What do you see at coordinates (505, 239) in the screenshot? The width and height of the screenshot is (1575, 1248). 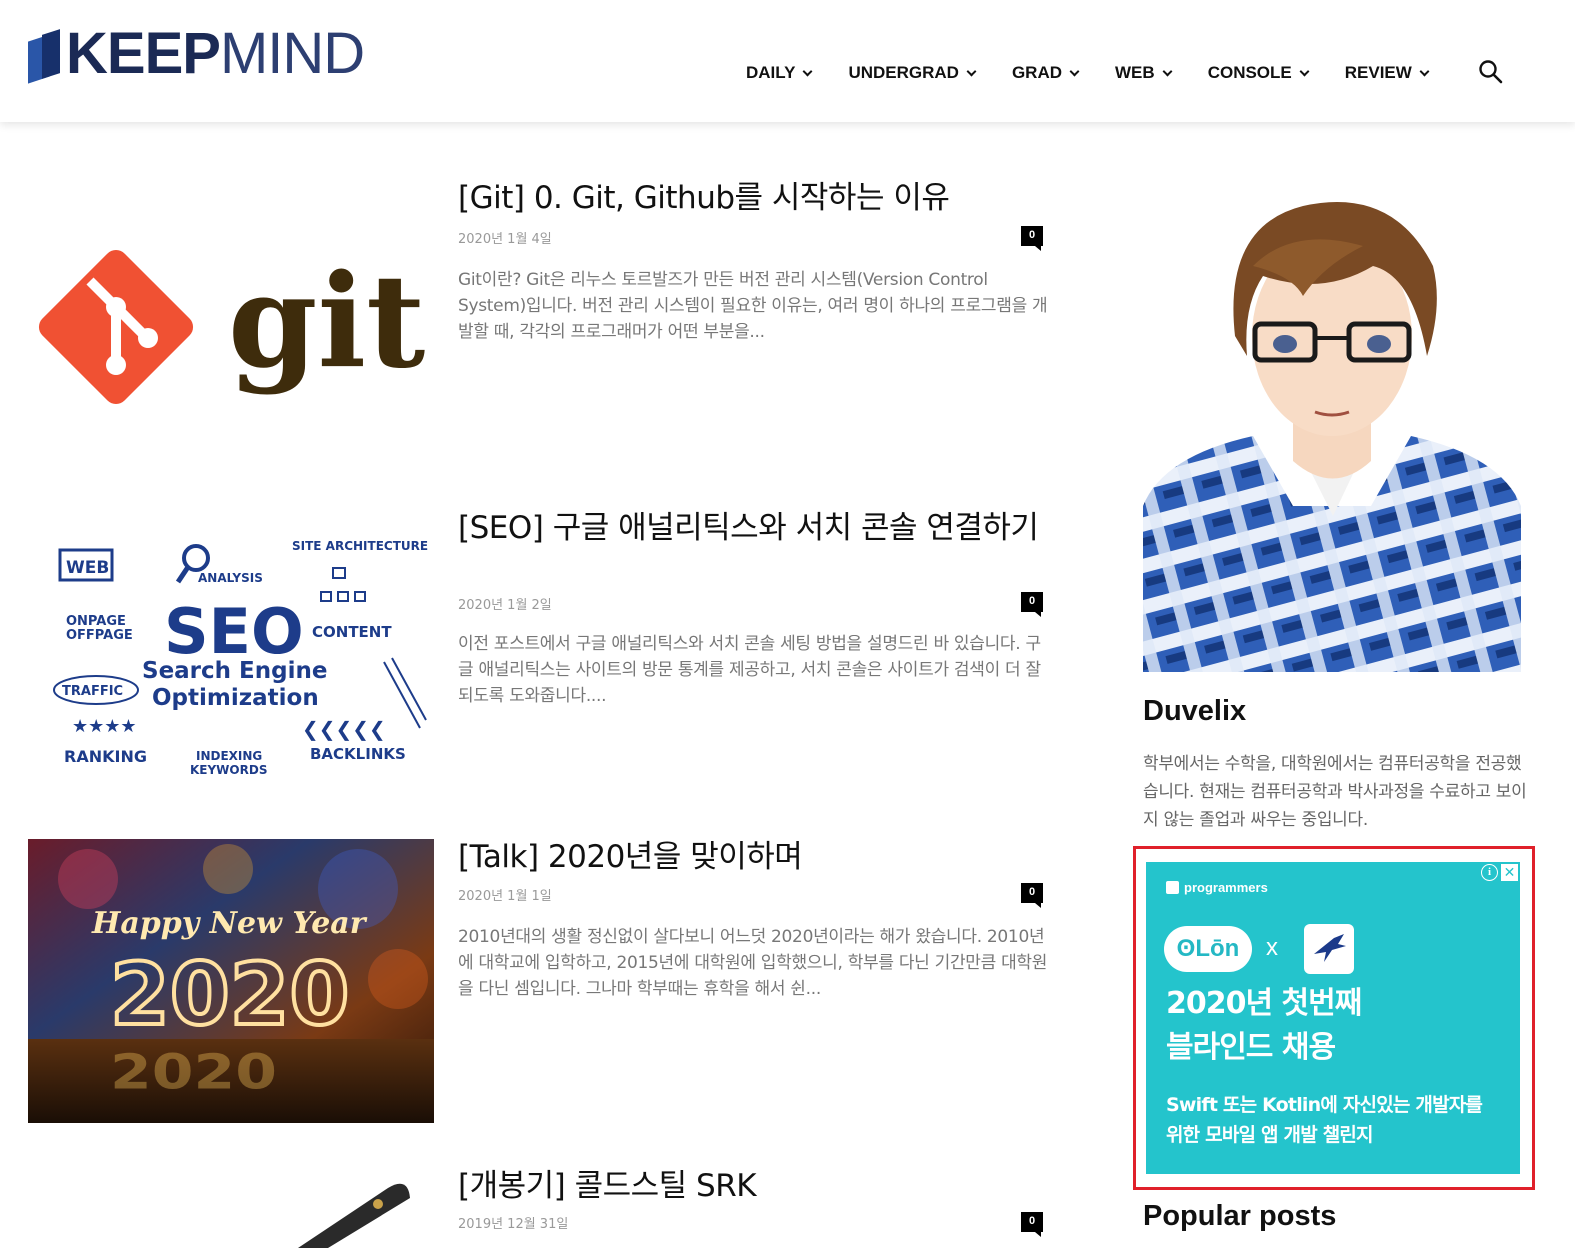 I see `post-date: 2020년 1월 4일` at bounding box center [505, 239].